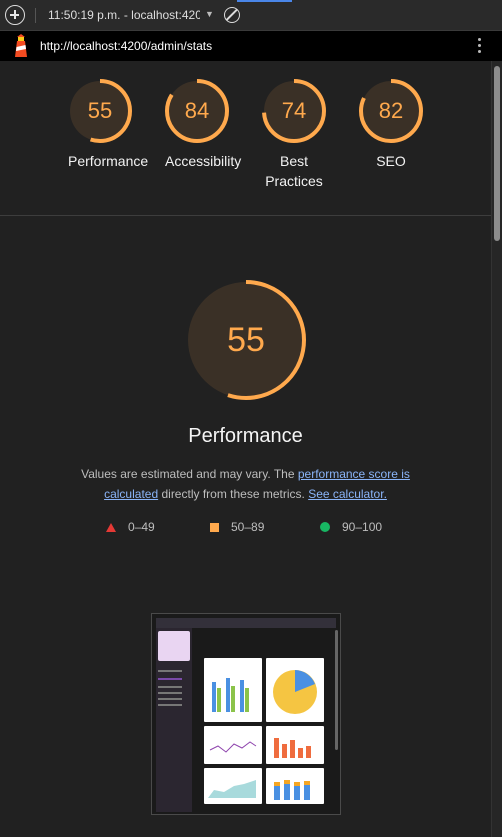  What do you see at coordinates (237, 527) in the screenshot?
I see `legend-average: 50–89` at bounding box center [237, 527].